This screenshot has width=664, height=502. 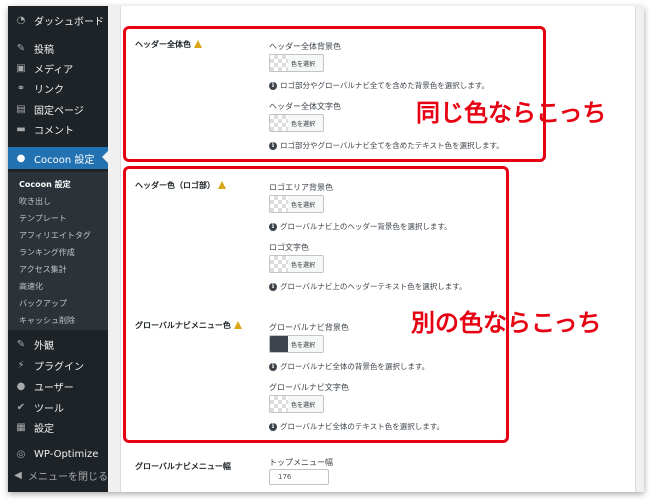 What do you see at coordinates (183, 466) in the screenshot?
I see `global-nav-width-label: グローバルナビメニュー幅` at bounding box center [183, 466].